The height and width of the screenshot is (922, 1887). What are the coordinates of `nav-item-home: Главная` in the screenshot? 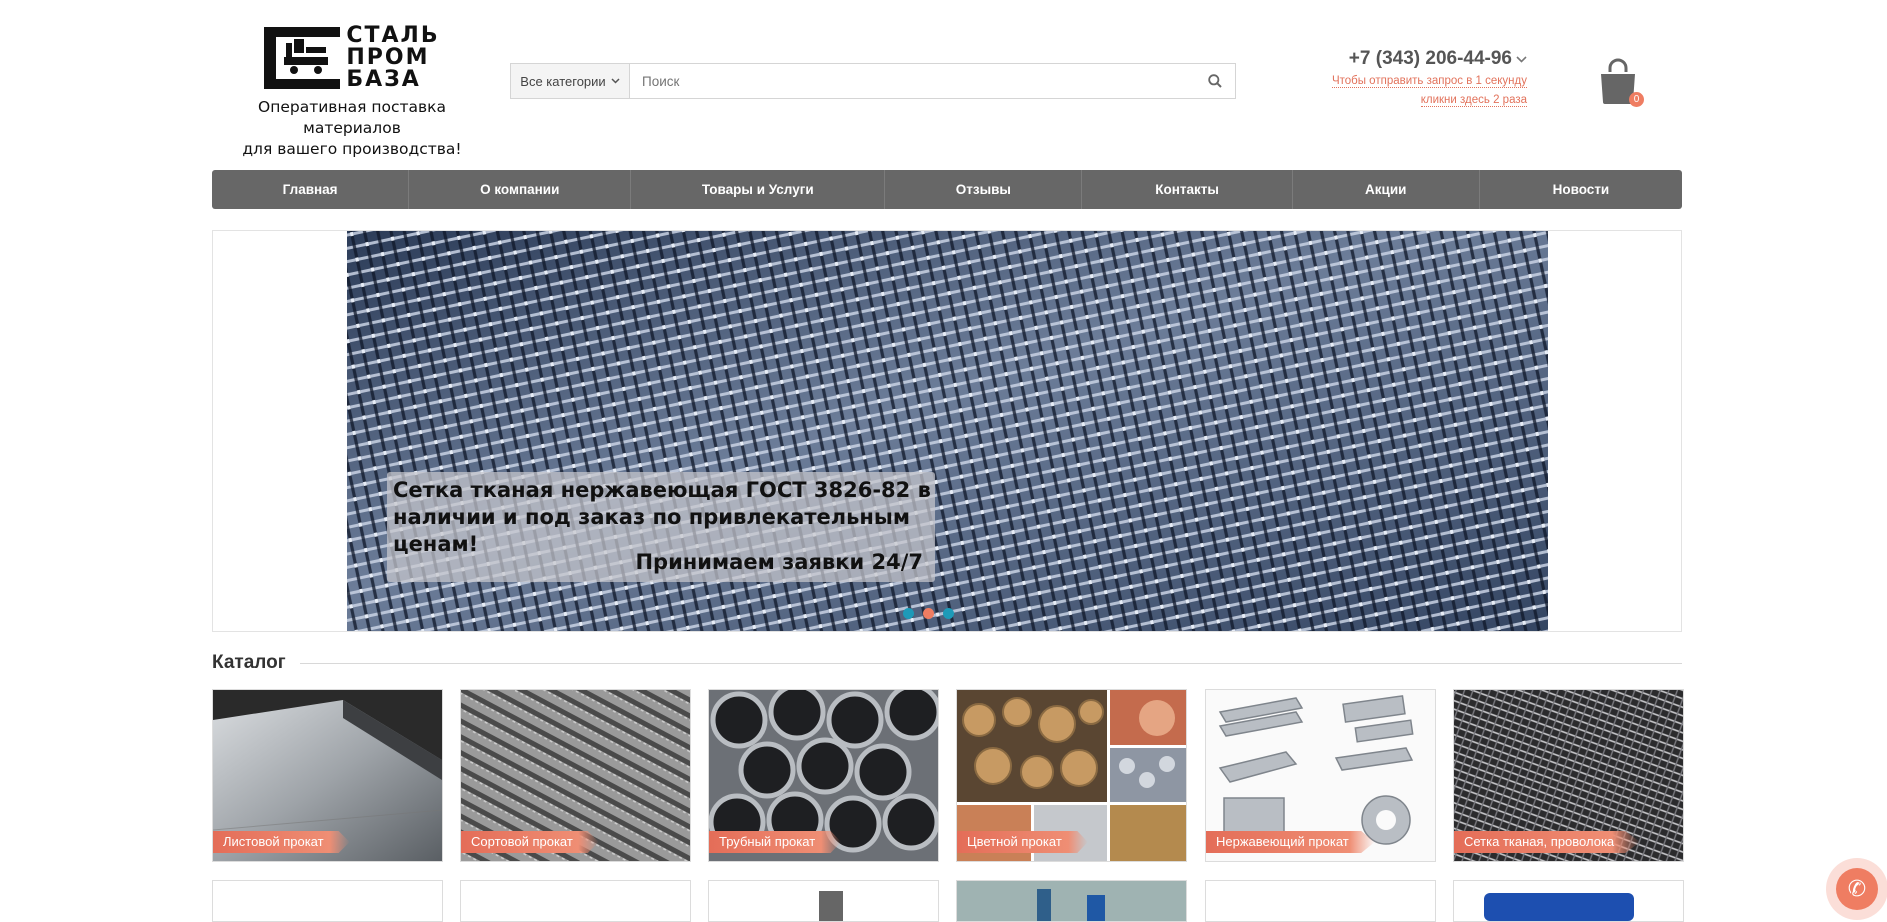 It's located at (311, 189).